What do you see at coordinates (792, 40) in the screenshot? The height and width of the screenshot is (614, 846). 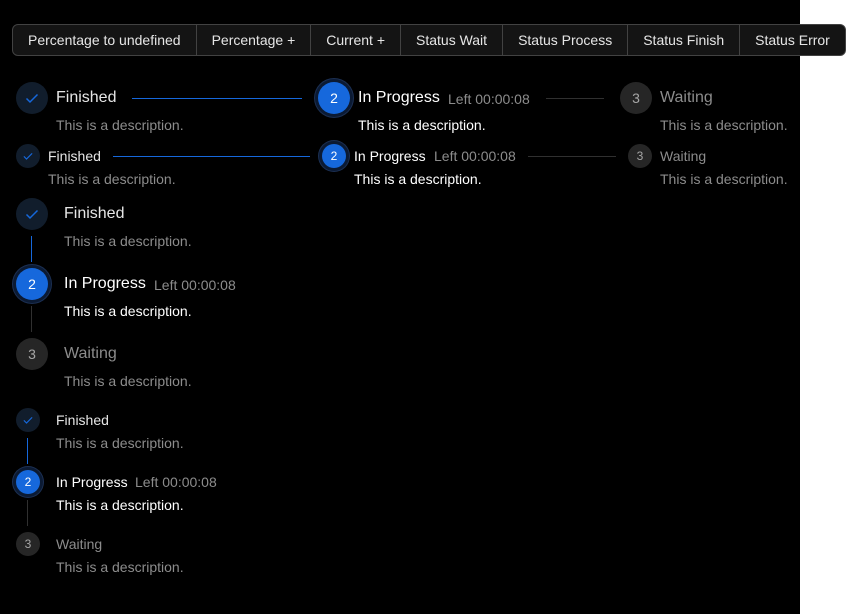 I see `status-error-button: Status Error` at bounding box center [792, 40].